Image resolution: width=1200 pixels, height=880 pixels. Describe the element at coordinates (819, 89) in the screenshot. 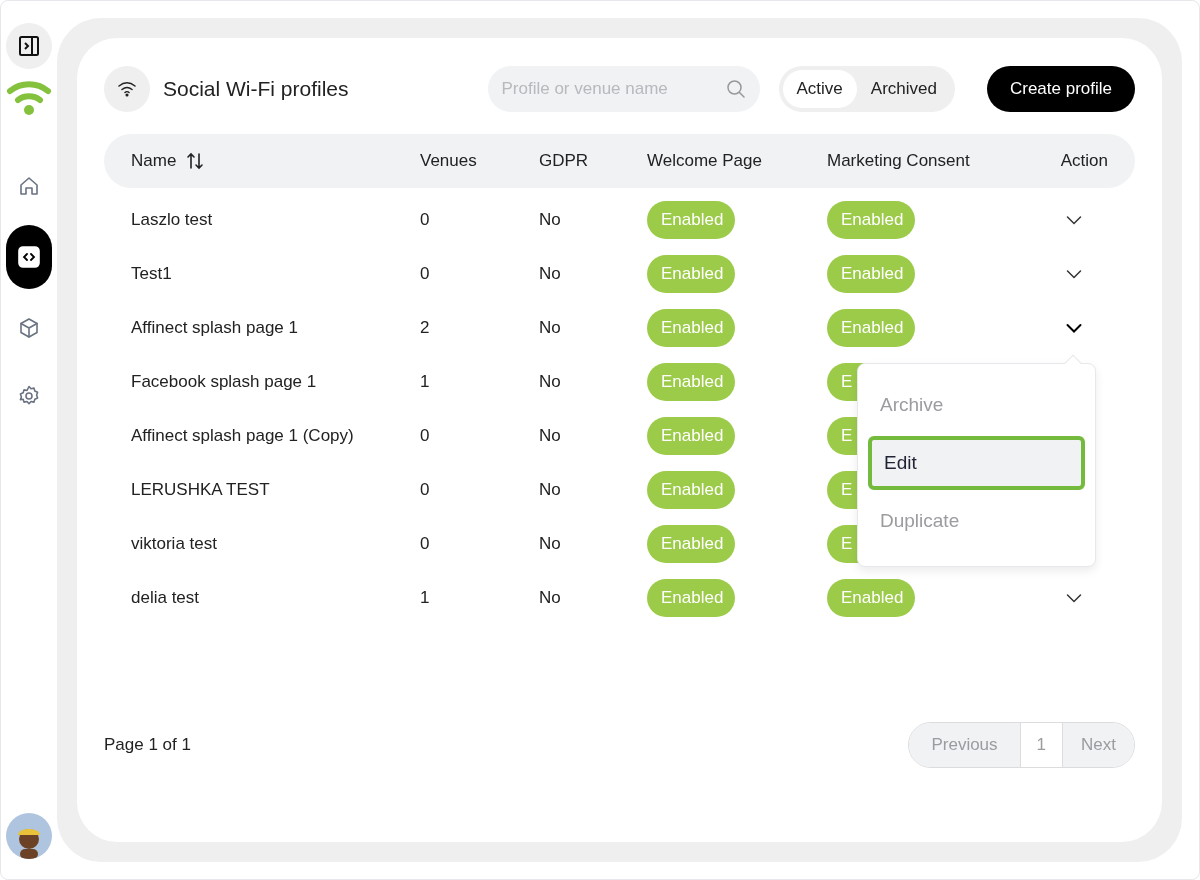

I see `status-tab: Active` at that location.